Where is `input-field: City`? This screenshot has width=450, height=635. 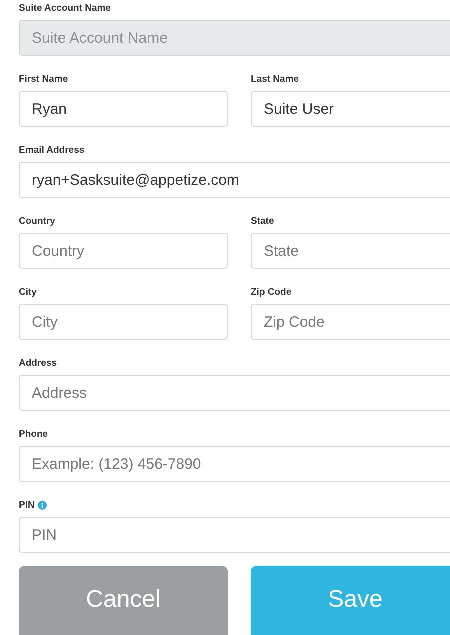
input-field: City is located at coordinates (123, 322).